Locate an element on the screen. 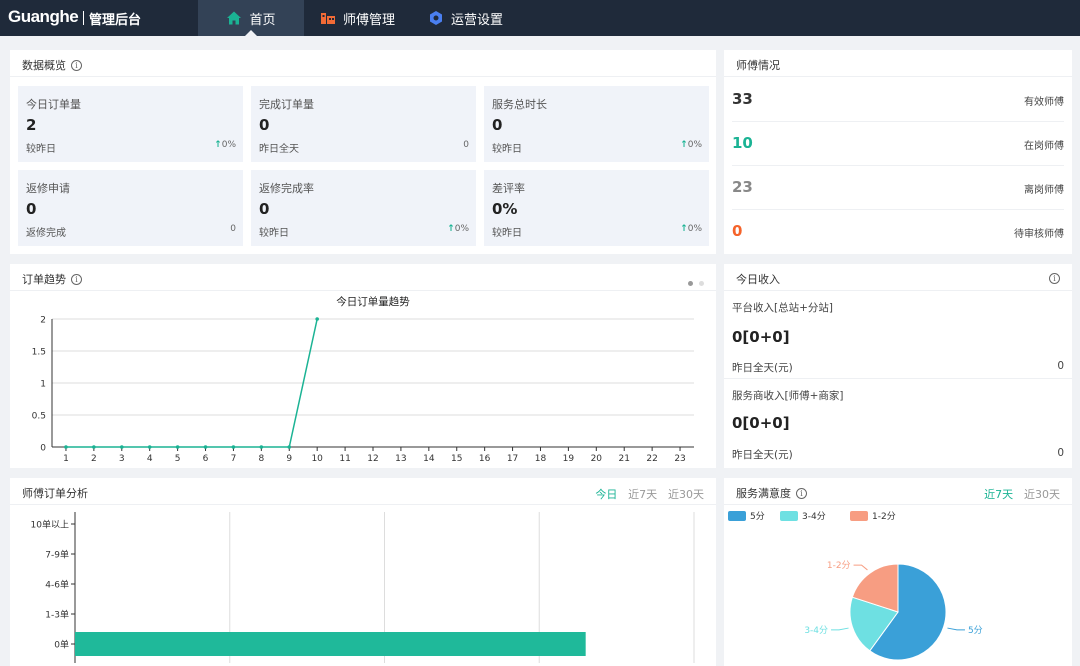 This screenshot has height=666, width=1080. x-tick-label: 10 is located at coordinates (317, 459).